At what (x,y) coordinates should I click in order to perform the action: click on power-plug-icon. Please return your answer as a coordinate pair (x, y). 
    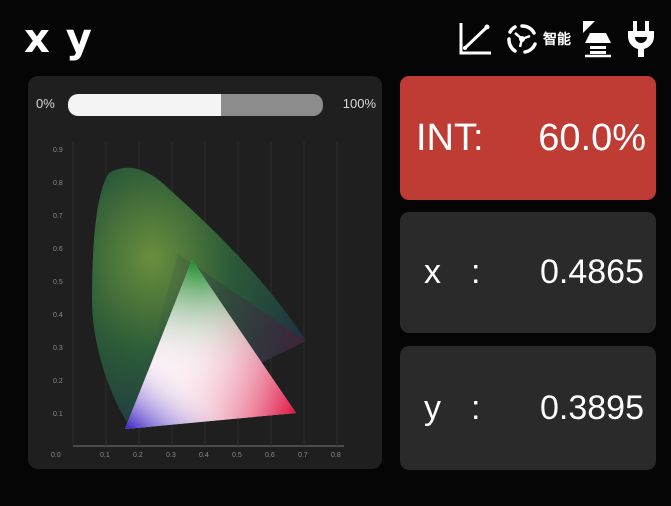
    Looking at the image, I should click on (641, 39).